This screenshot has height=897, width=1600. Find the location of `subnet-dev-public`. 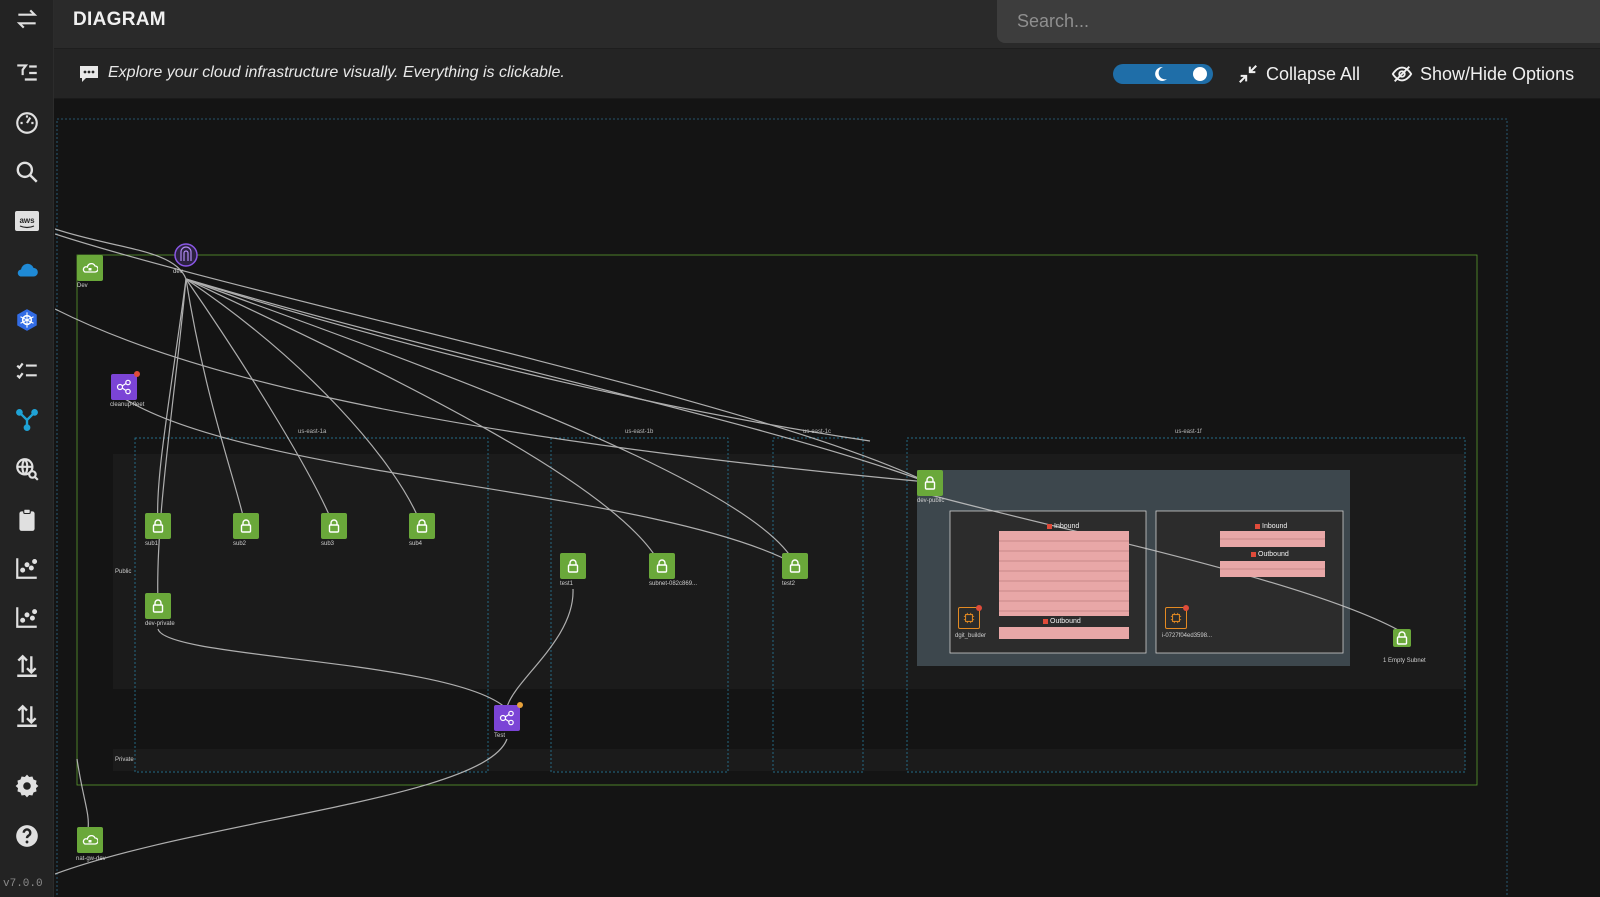

subnet-dev-public is located at coordinates (930, 483).